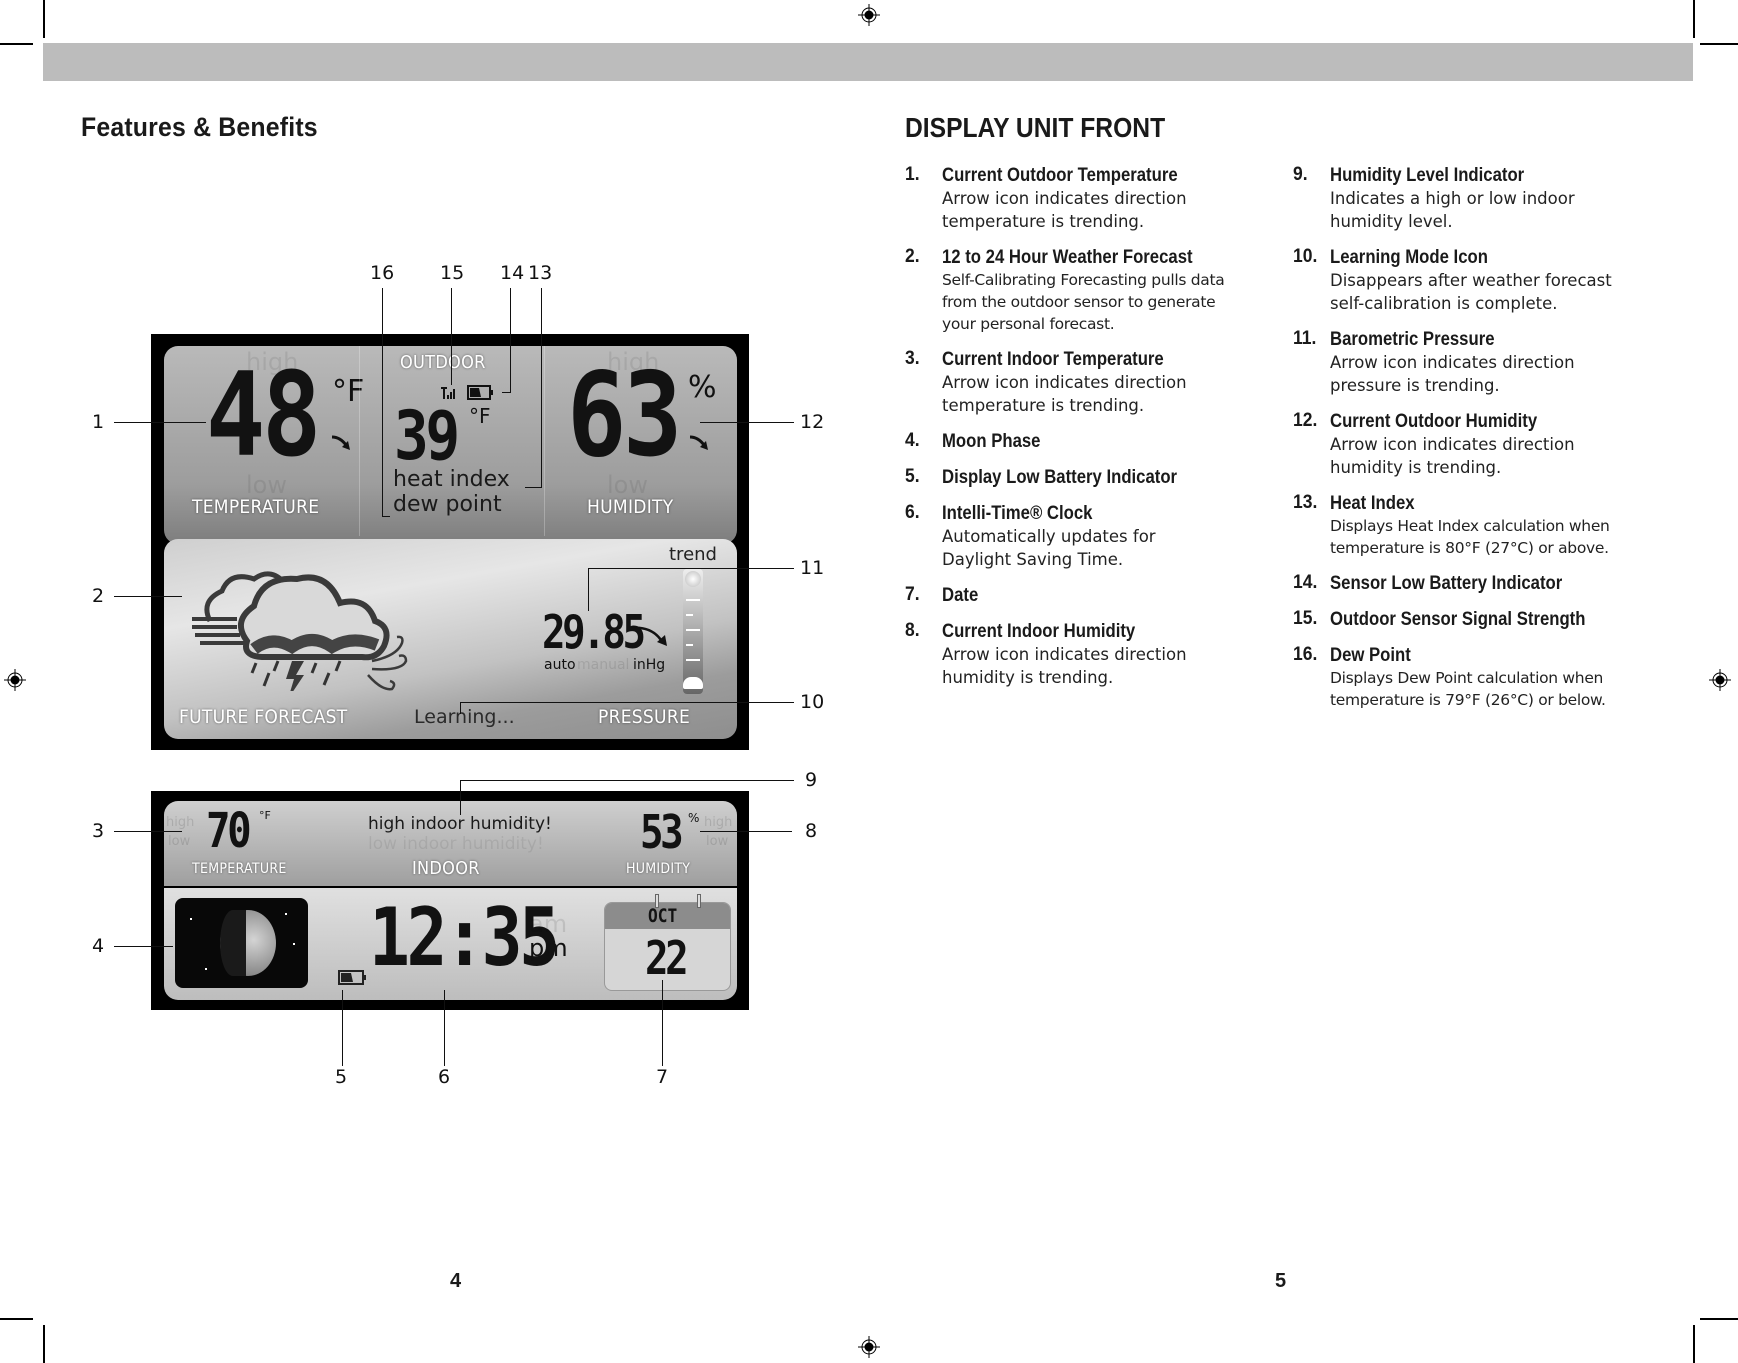 This screenshot has height=1363, width=1738. What do you see at coordinates (912, 512) in the screenshot?
I see `feature-number: 6.` at bounding box center [912, 512].